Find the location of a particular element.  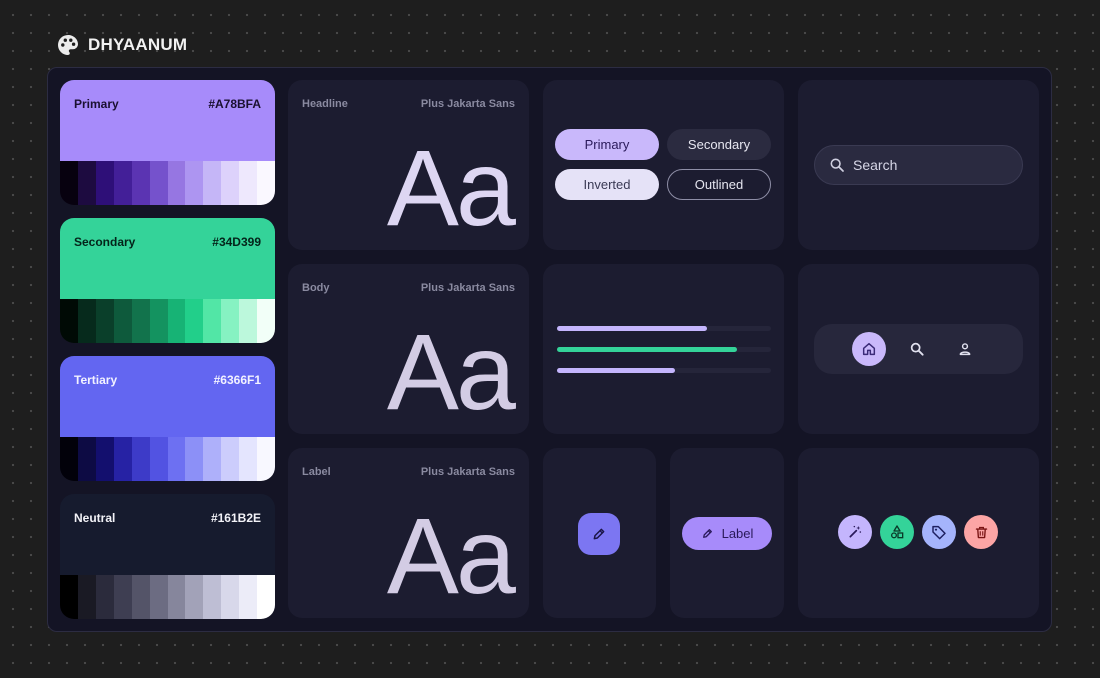

palette-icon is located at coordinates (68, 45).